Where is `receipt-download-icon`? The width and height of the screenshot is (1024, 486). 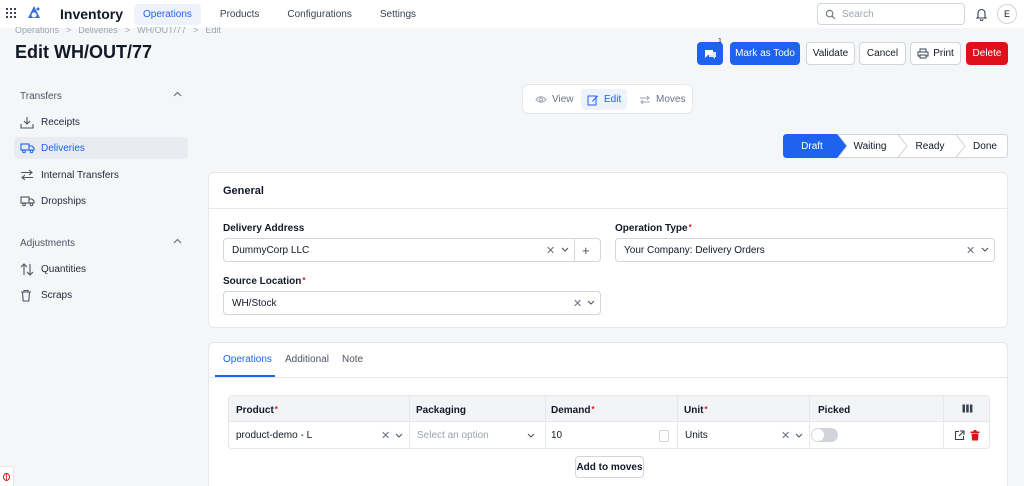 receipt-download-icon is located at coordinates (27, 122).